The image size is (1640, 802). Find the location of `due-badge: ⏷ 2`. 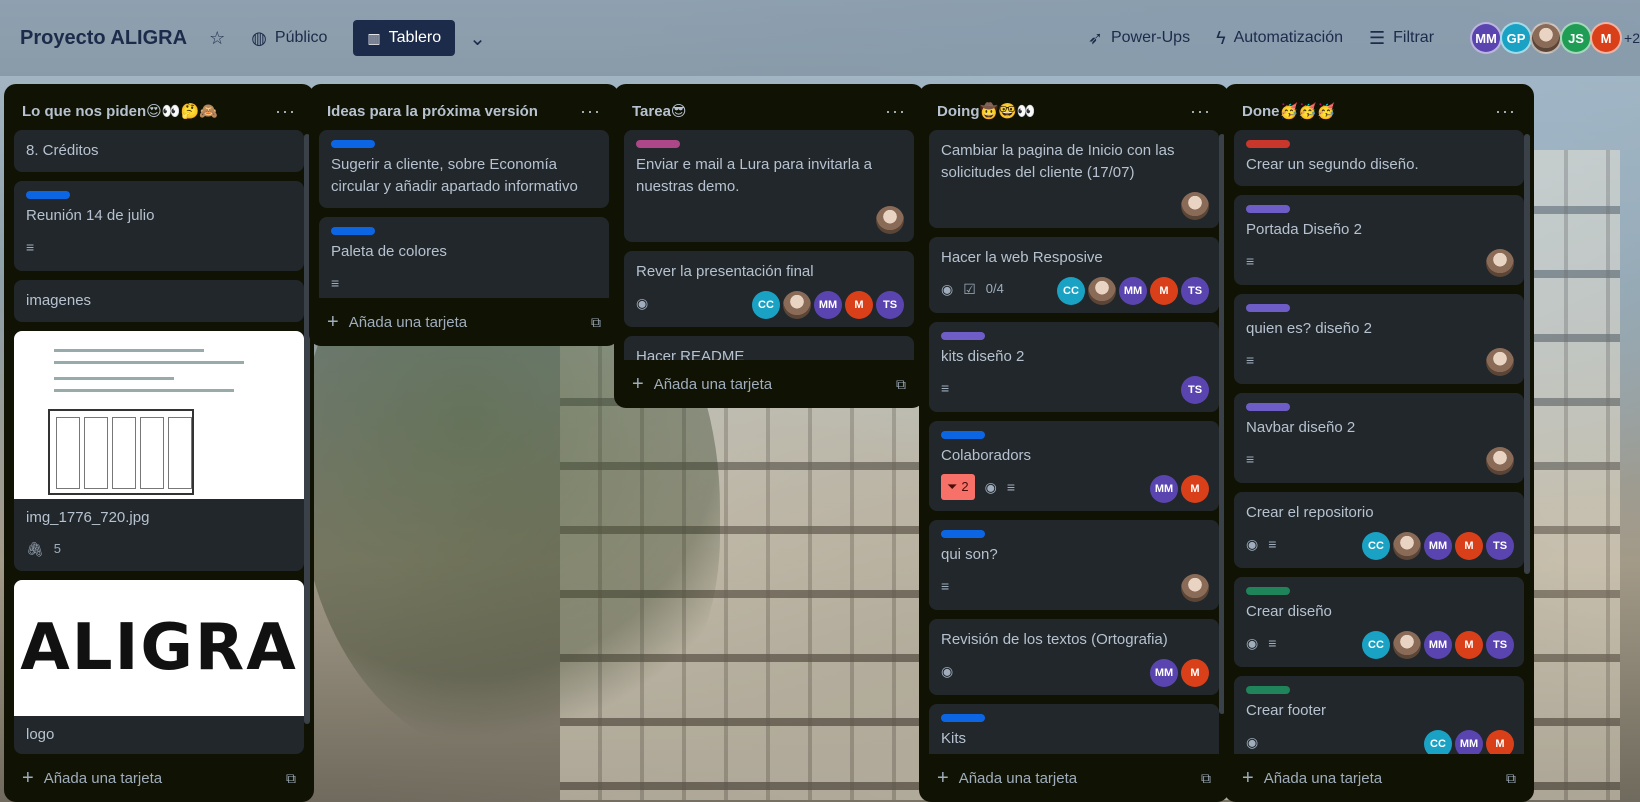

due-badge: ⏷ 2 is located at coordinates (958, 487).